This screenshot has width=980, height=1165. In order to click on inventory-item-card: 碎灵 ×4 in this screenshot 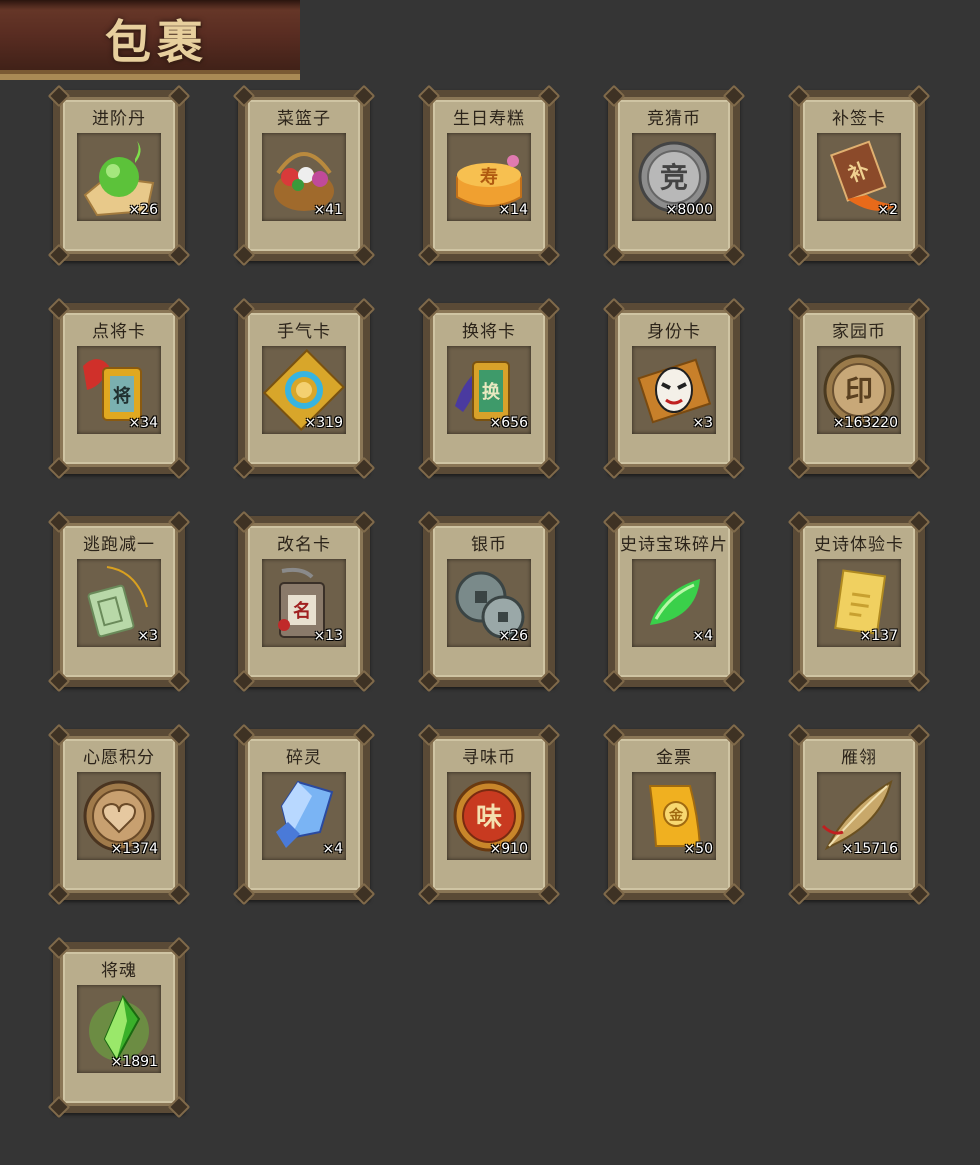, I will do `click(304, 814)`.